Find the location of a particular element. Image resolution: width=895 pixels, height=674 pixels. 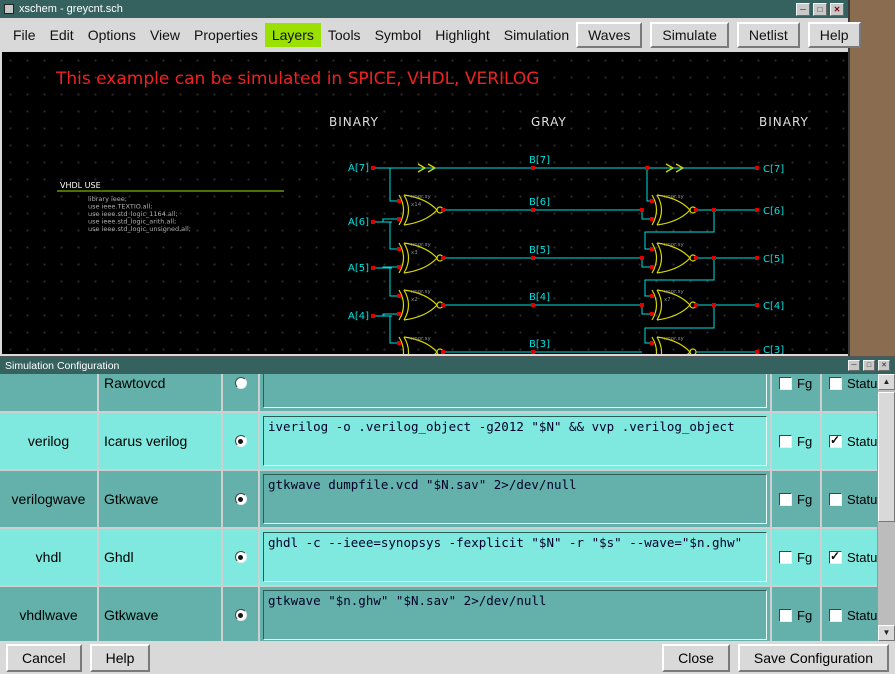

menu-edit: Edit is located at coordinates (62, 35).